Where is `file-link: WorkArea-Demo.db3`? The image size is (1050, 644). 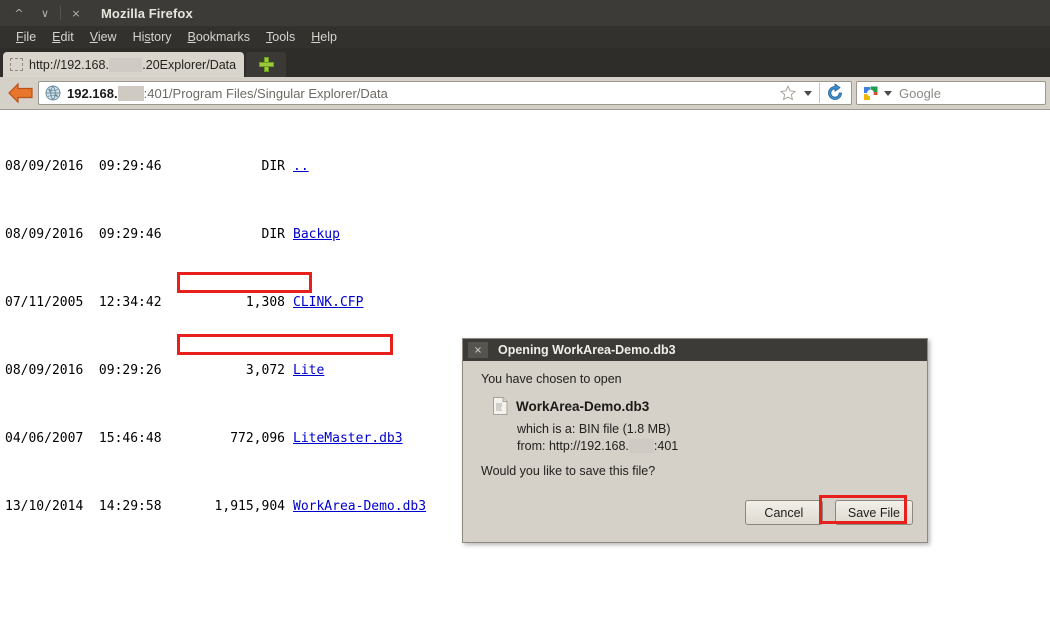 file-link: WorkArea-Demo.db3 is located at coordinates (359, 506).